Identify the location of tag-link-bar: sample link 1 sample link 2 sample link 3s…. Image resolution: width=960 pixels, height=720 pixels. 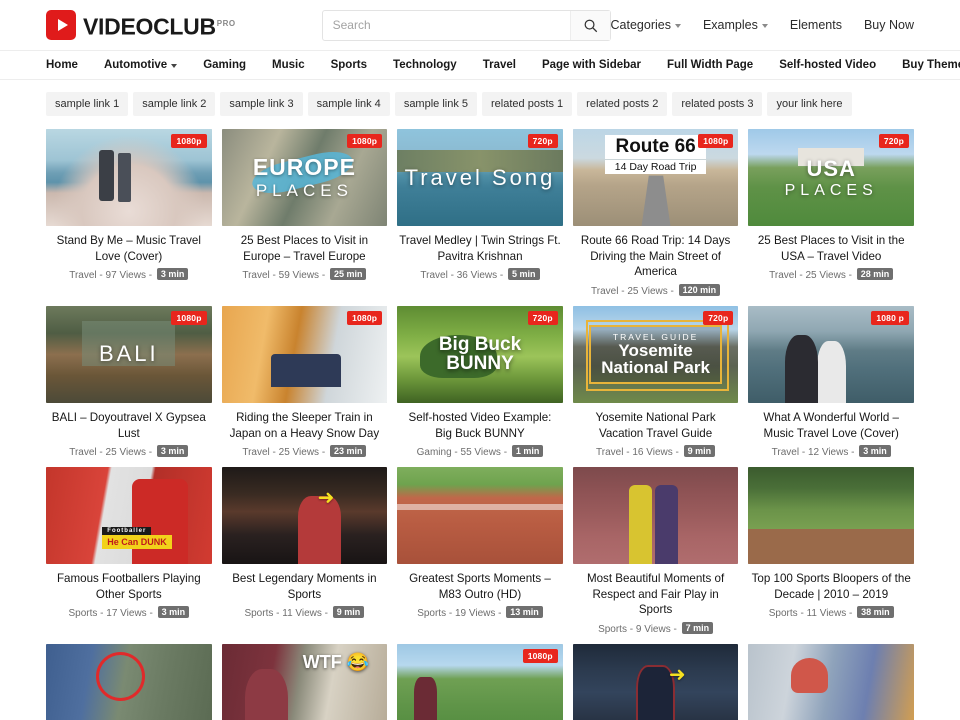
(480, 103).